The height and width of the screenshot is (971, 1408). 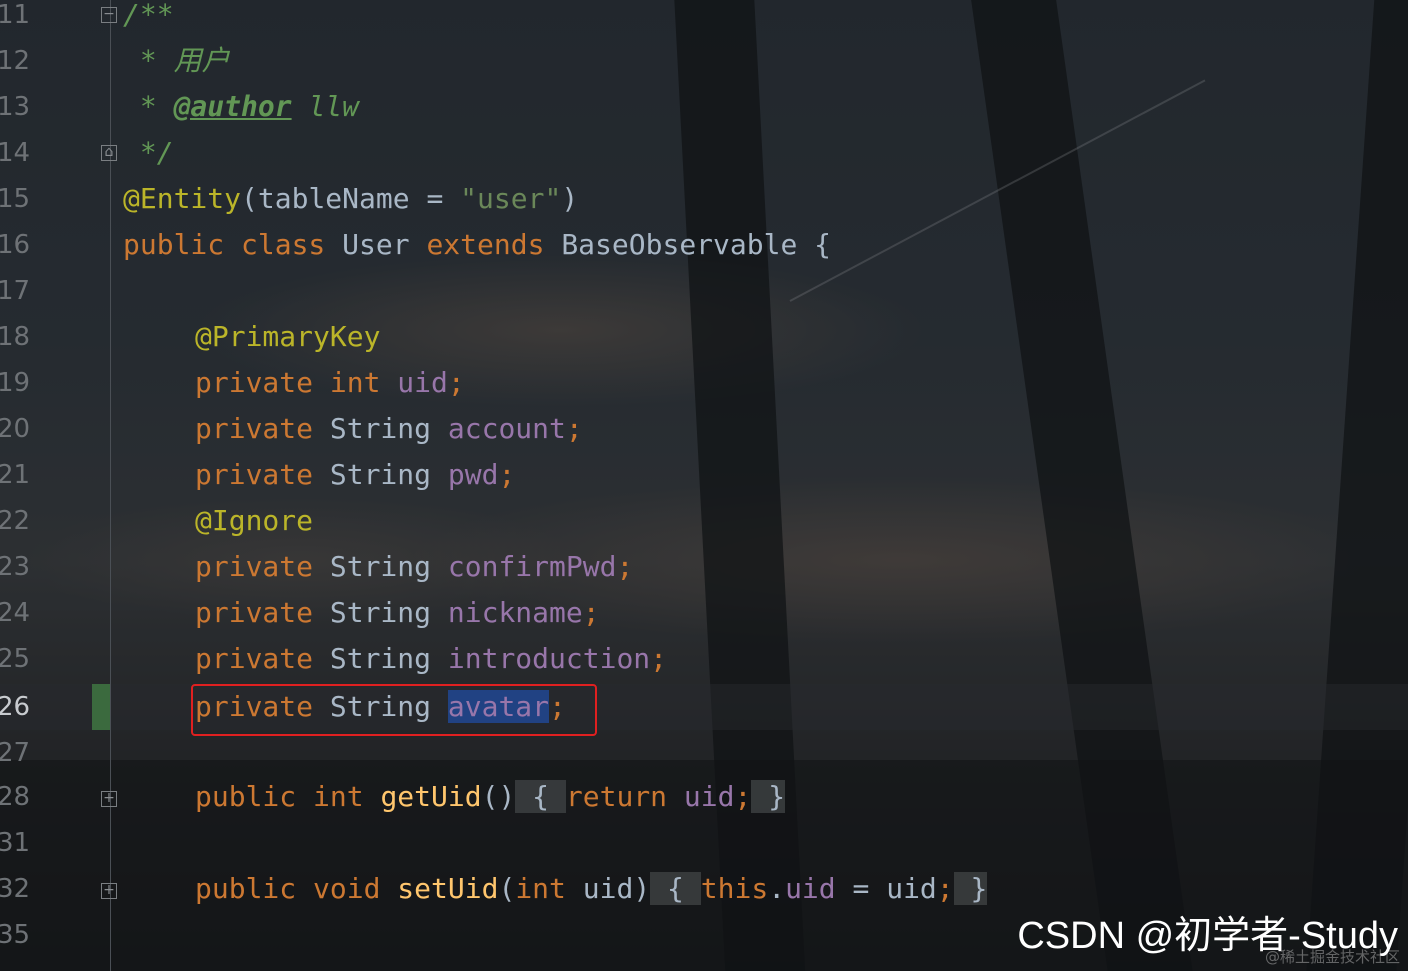 What do you see at coordinates (15, 567) in the screenshot?
I see `line-number: 23` at bounding box center [15, 567].